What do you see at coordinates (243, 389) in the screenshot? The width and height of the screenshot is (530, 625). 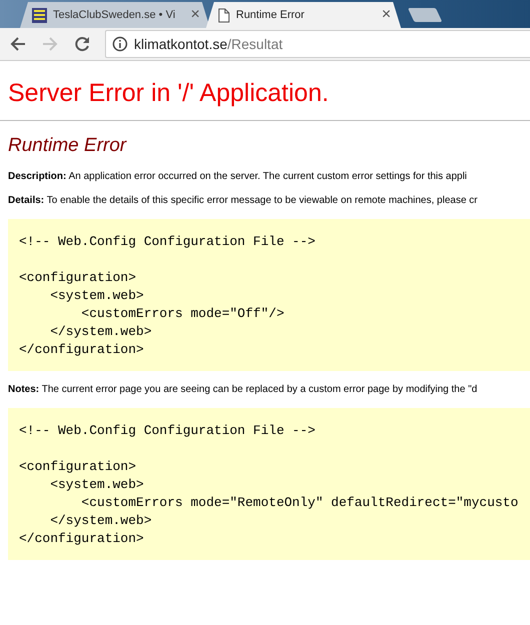 I see `error-paragraph: Notes: The current error page you are seeing can be replaced by a custom error page by modifying the "d` at bounding box center [243, 389].